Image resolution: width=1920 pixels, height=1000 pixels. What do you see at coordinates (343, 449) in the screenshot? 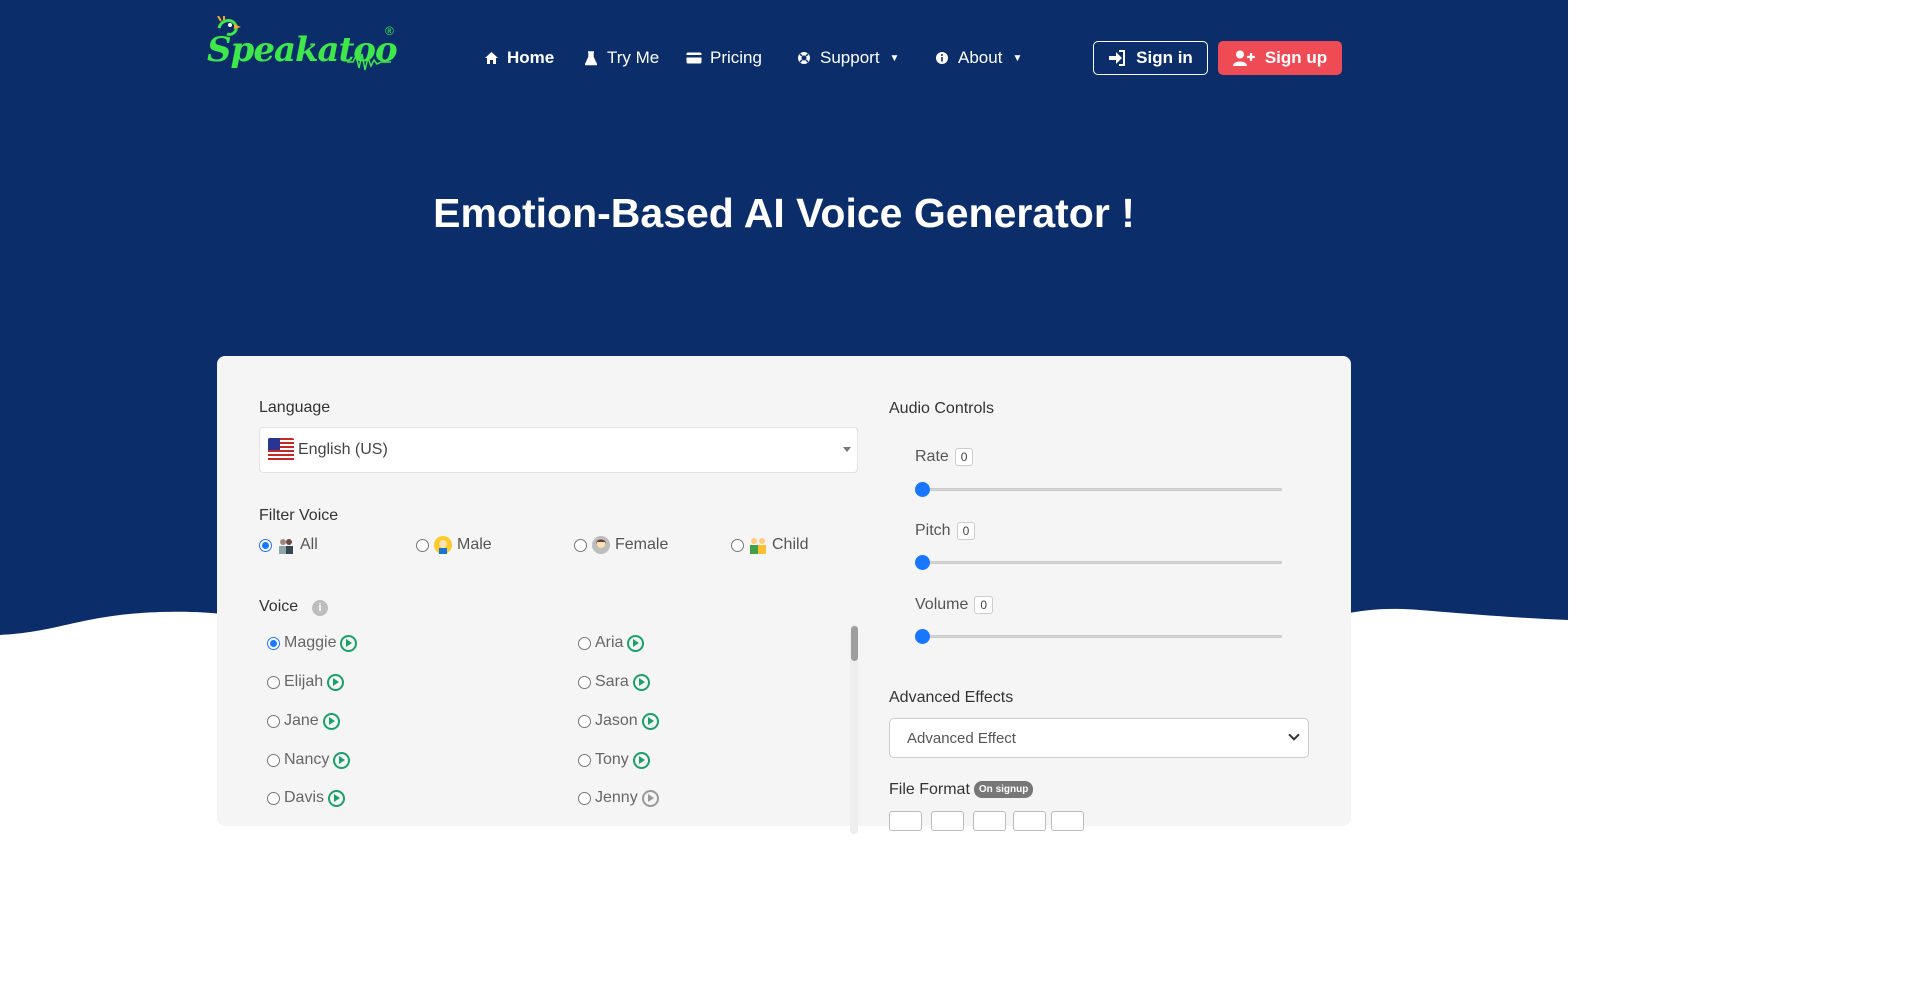
I see `language-value: English (US)` at bounding box center [343, 449].